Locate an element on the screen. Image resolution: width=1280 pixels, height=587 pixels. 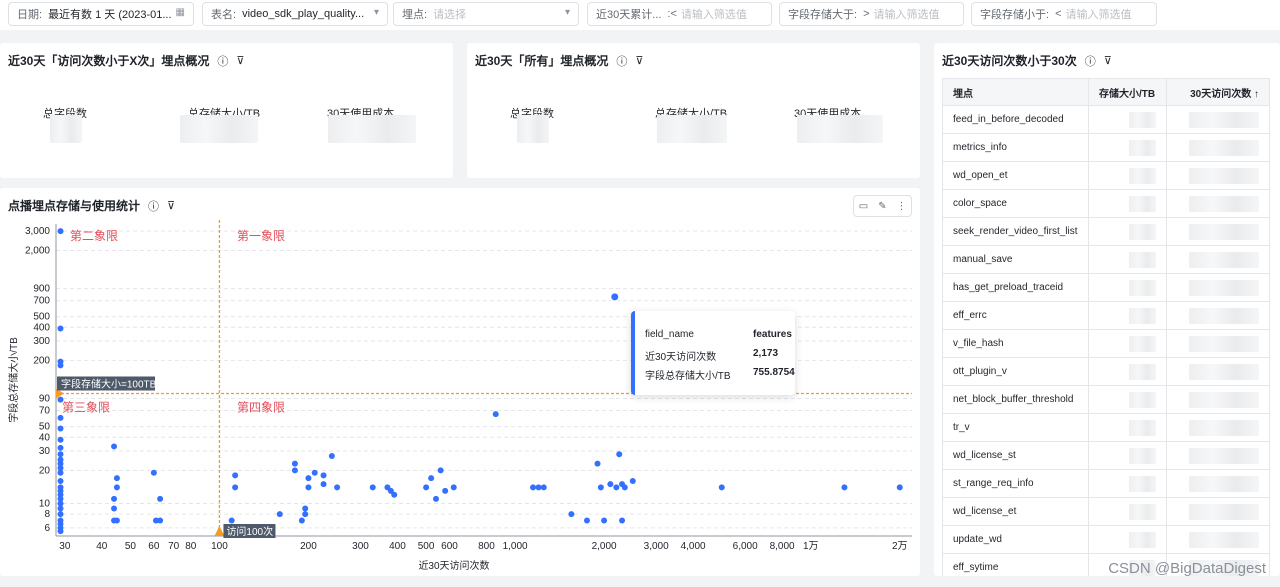
table-row: feed_in_before_decoded is located at coordinates (1106, 120).